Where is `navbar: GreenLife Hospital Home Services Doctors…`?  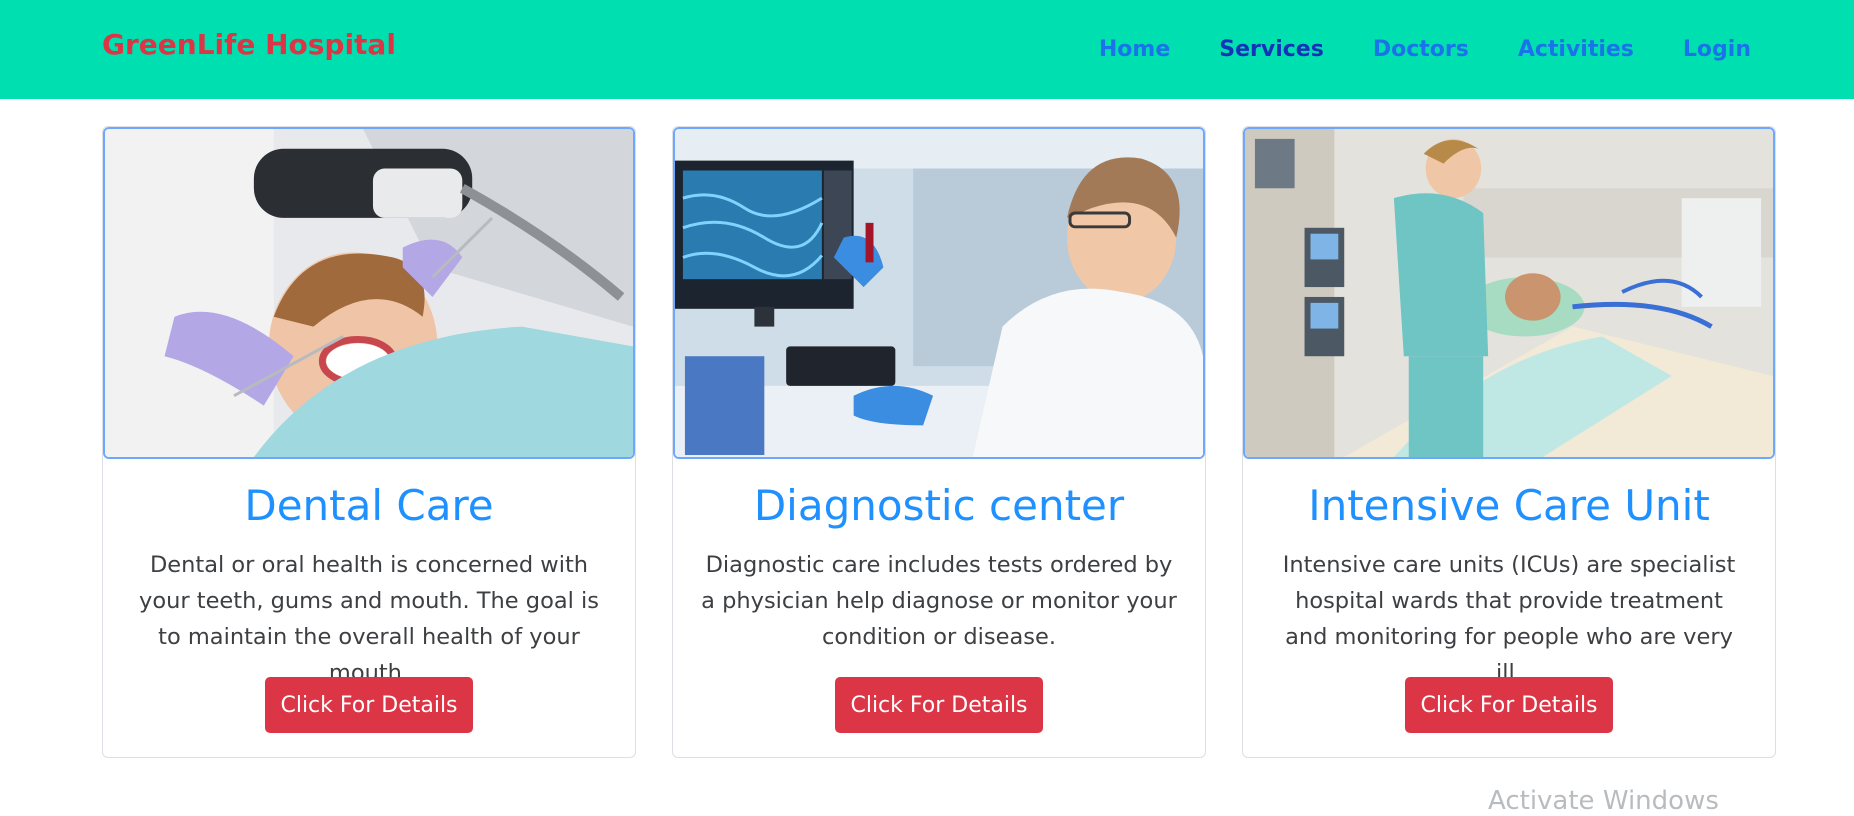
navbar: GreenLife Hospital Home Services Doctors… is located at coordinates (927, 49).